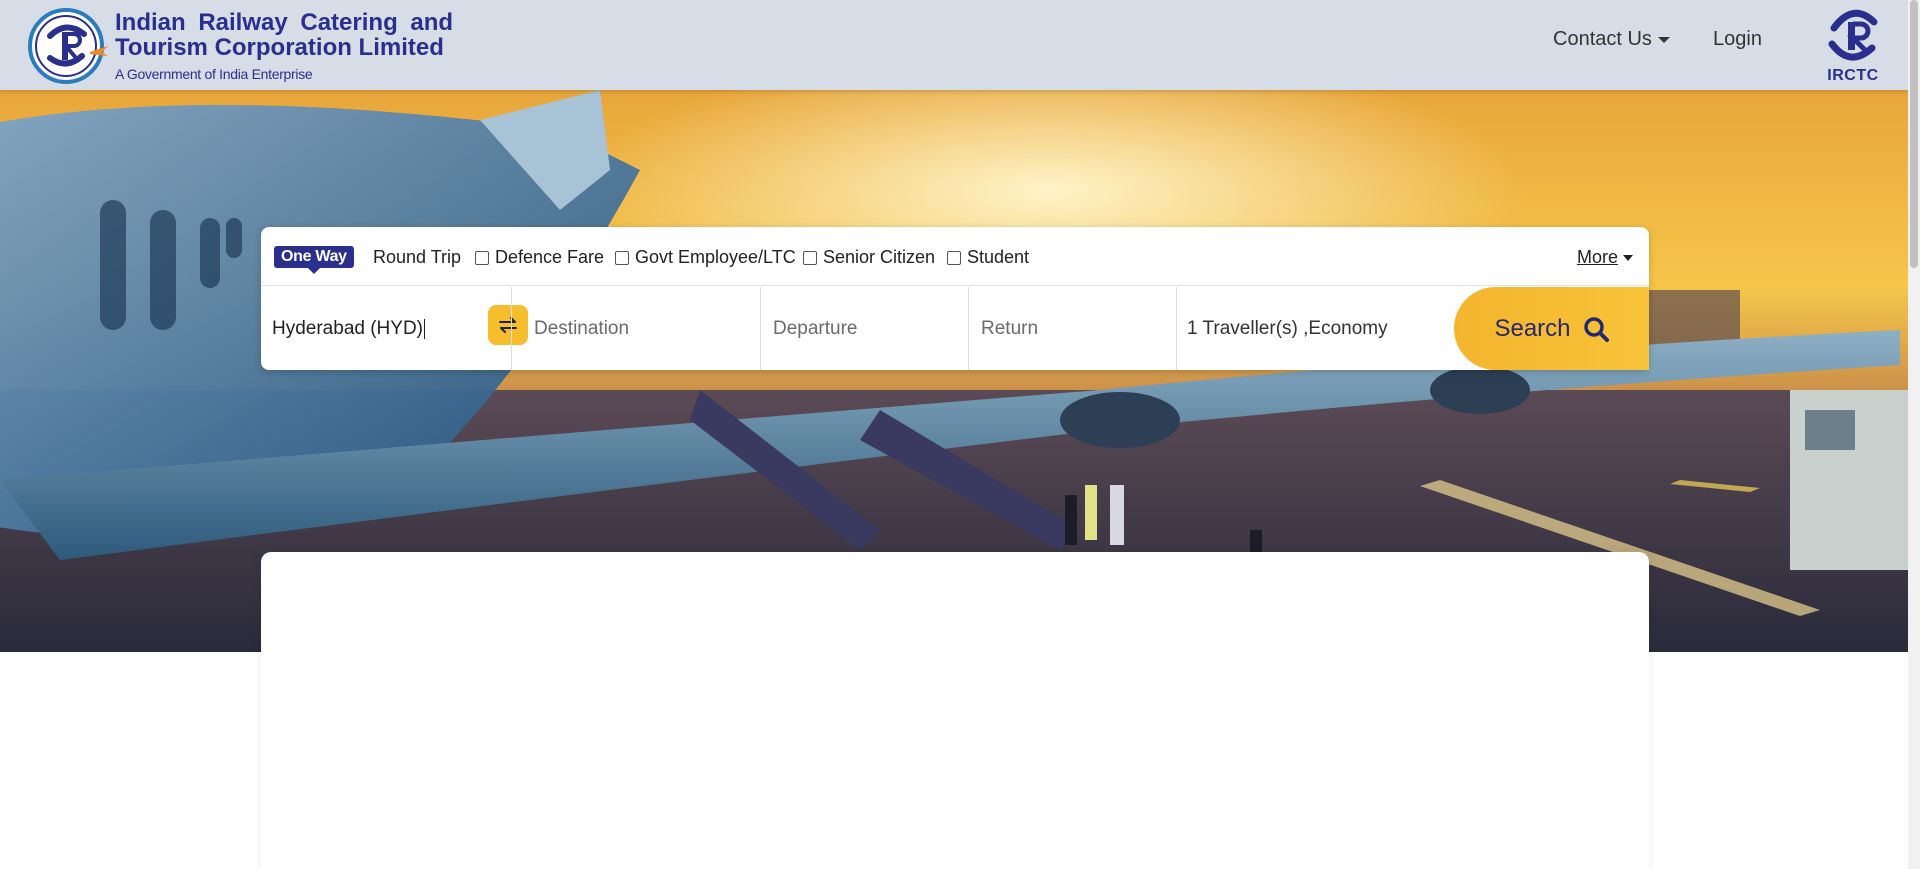  I want to click on search-button: Search, so click(1551, 328).